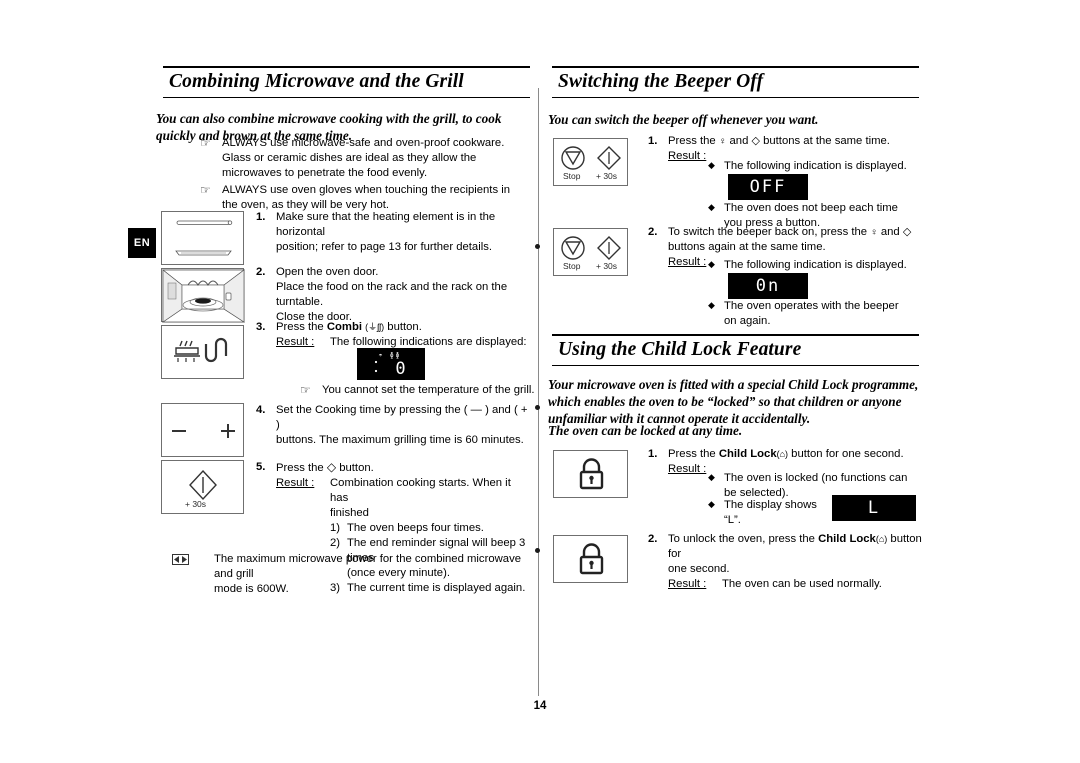  I want to click on column-divider, so click(538, 392).